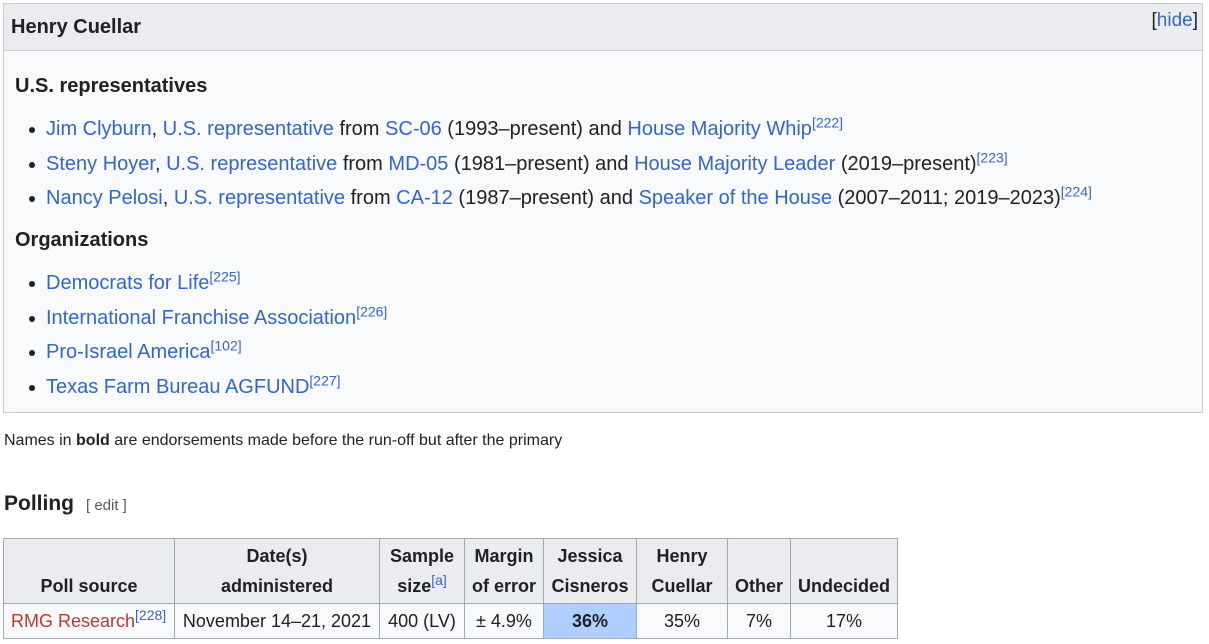  What do you see at coordinates (418, 164) in the screenshot?
I see `district-link: MD-05` at bounding box center [418, 164].